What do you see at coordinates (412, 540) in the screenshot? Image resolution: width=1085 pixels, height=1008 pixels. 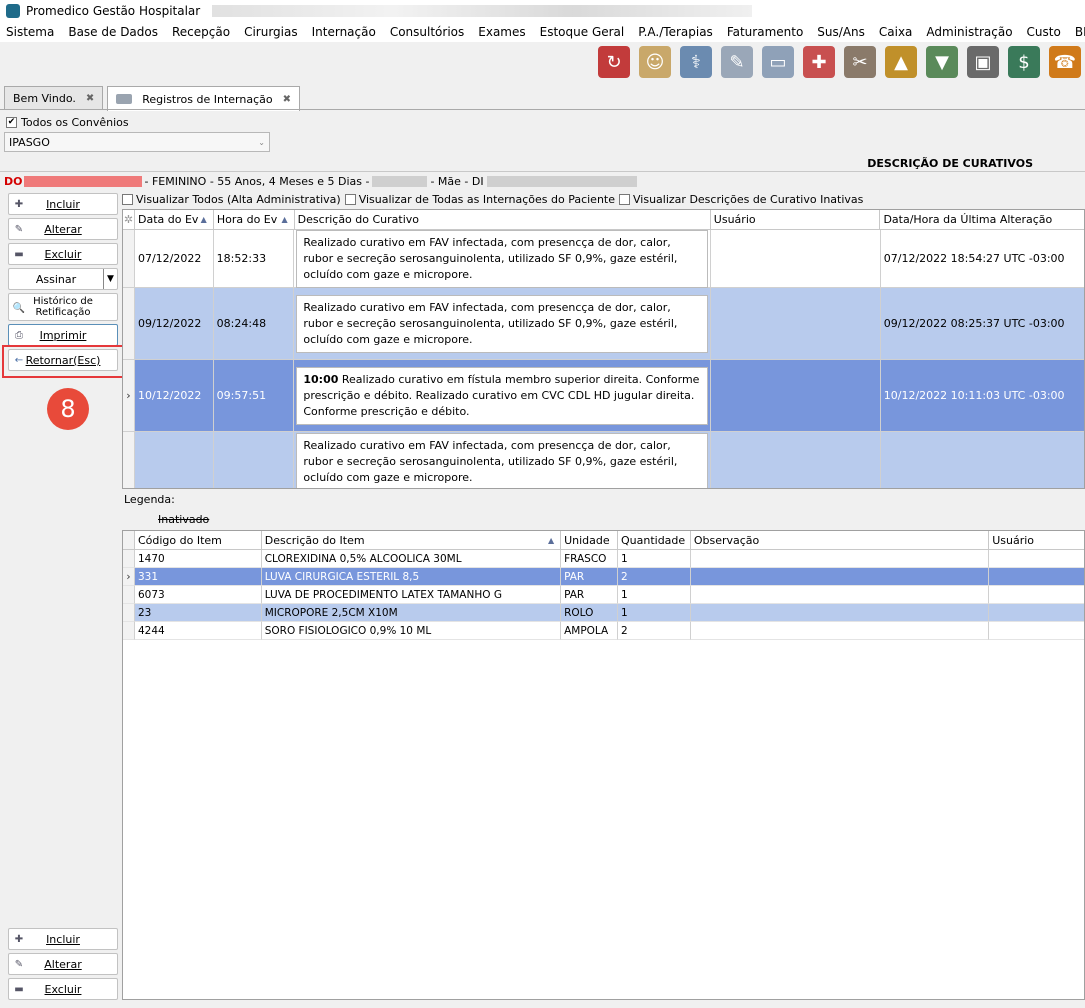 I see `column-header-descricao-item: Descrição do Item ▲` at bounding box center [412, 540].